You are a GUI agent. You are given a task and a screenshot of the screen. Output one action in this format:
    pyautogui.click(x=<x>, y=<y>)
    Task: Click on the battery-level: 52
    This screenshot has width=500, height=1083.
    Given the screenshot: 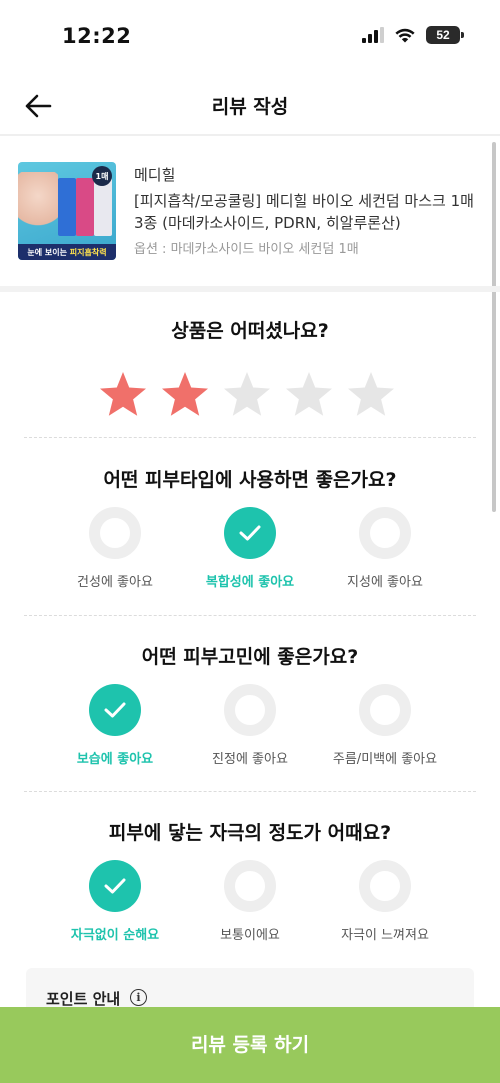 What is the action you would take?
    pyautogui.click(x=443, y=35)
    